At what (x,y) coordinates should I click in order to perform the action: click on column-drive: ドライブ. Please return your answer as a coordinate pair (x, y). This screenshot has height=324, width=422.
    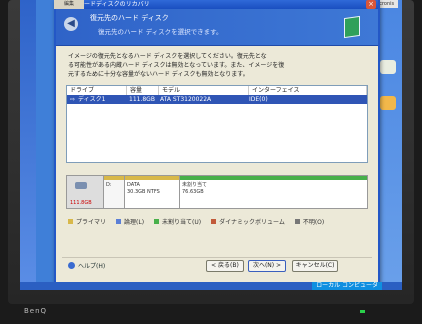
    Looking at the image, I should click on (97, 90).